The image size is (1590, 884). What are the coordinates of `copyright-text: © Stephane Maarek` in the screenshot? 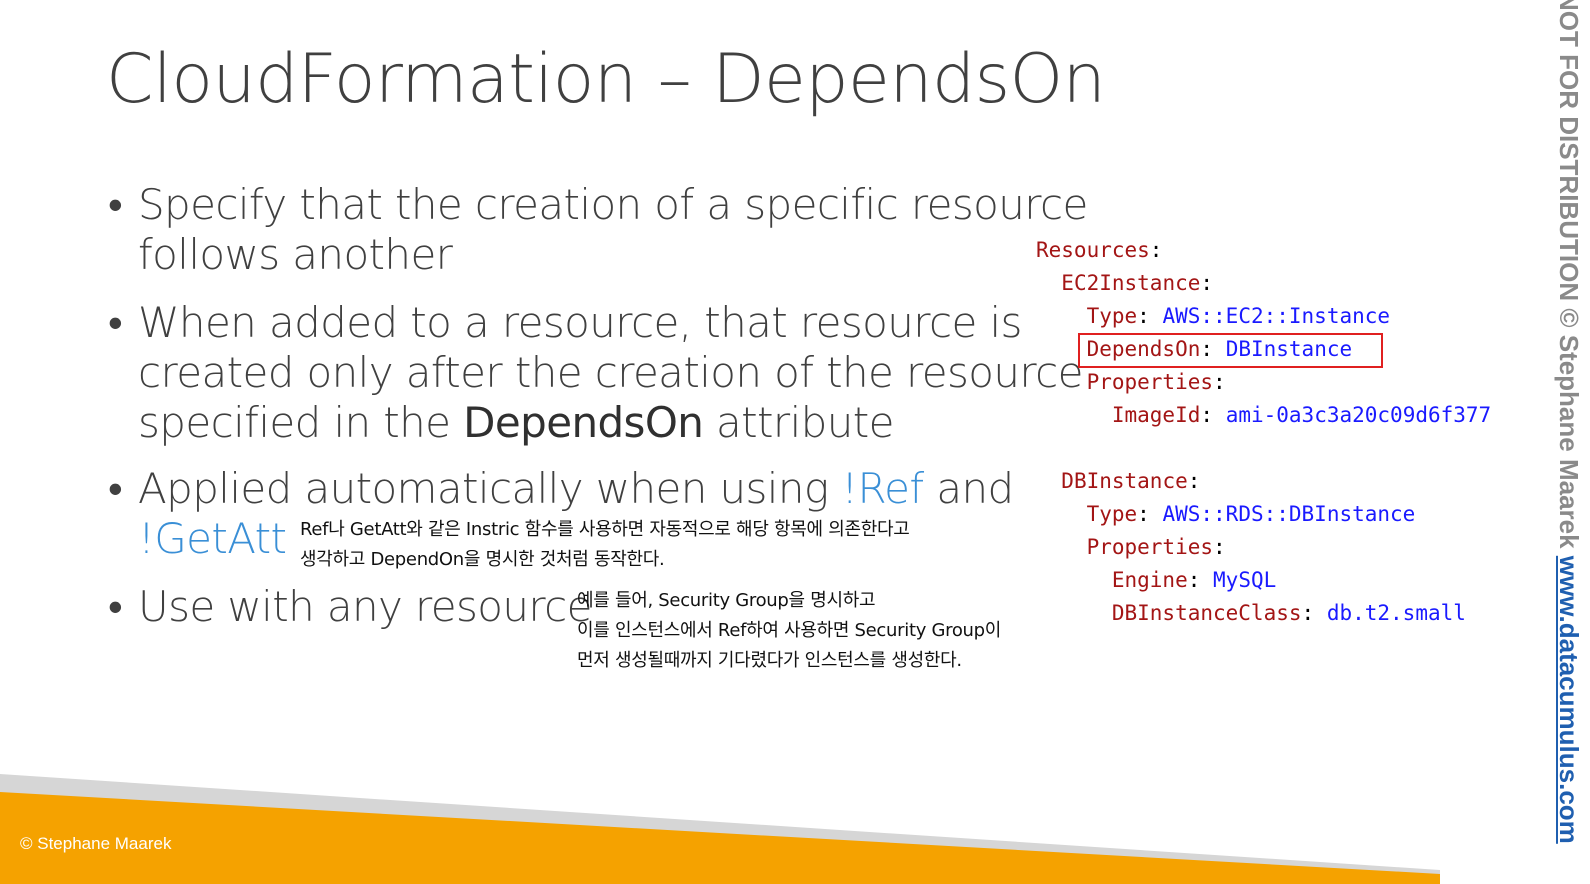 It's located at (96, 843).